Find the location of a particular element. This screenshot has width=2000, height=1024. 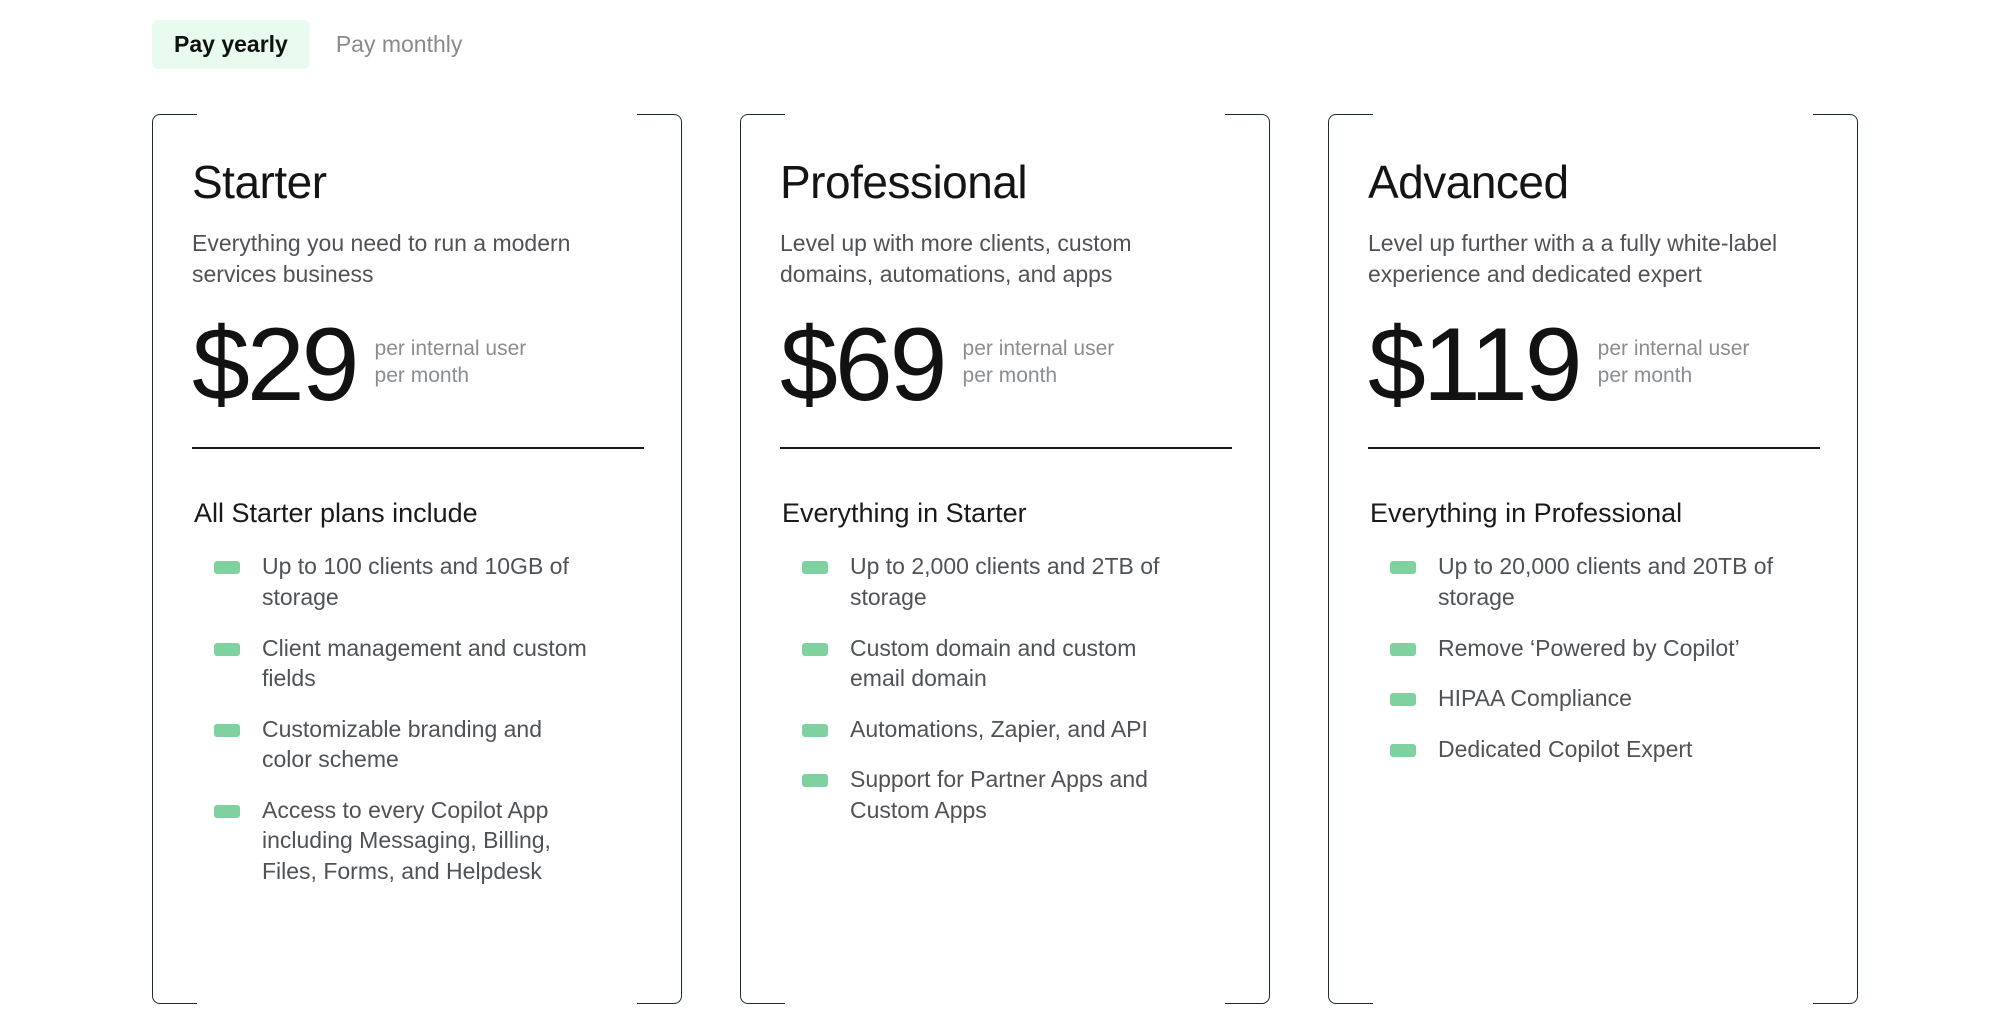

tab-pay-monthly: Pay monthly is located at coordinates (399, 44).